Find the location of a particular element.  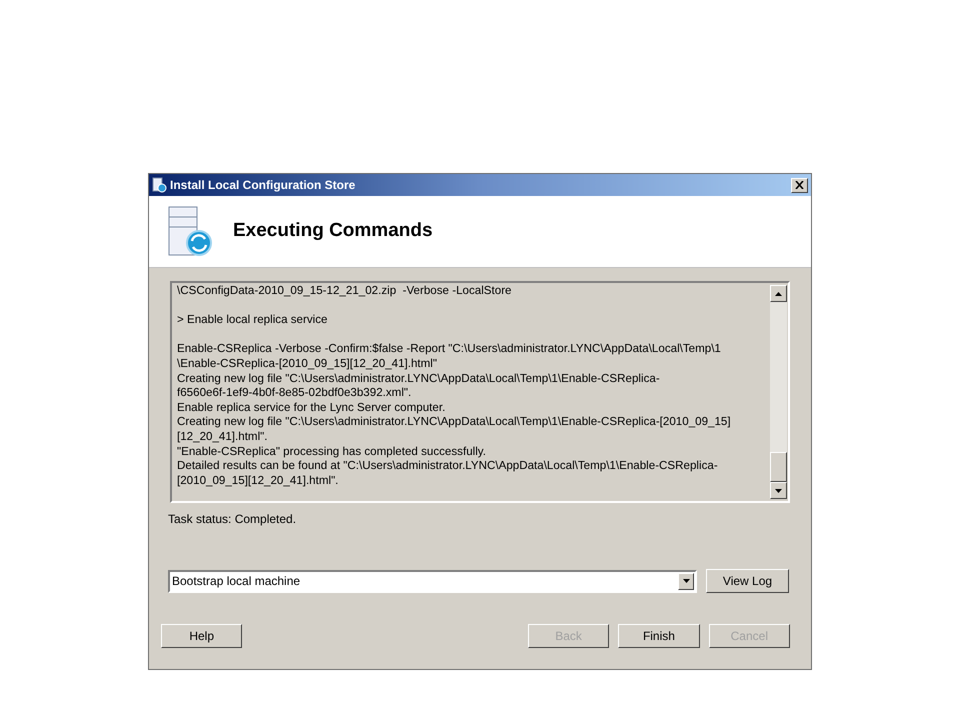

log-line: Enable-CSReplica -Verbose -Confirm:$false -Report "C:\Users\administrator.LYNC\AppData\Local\Temp\1 is located at coordinates (449, 349).